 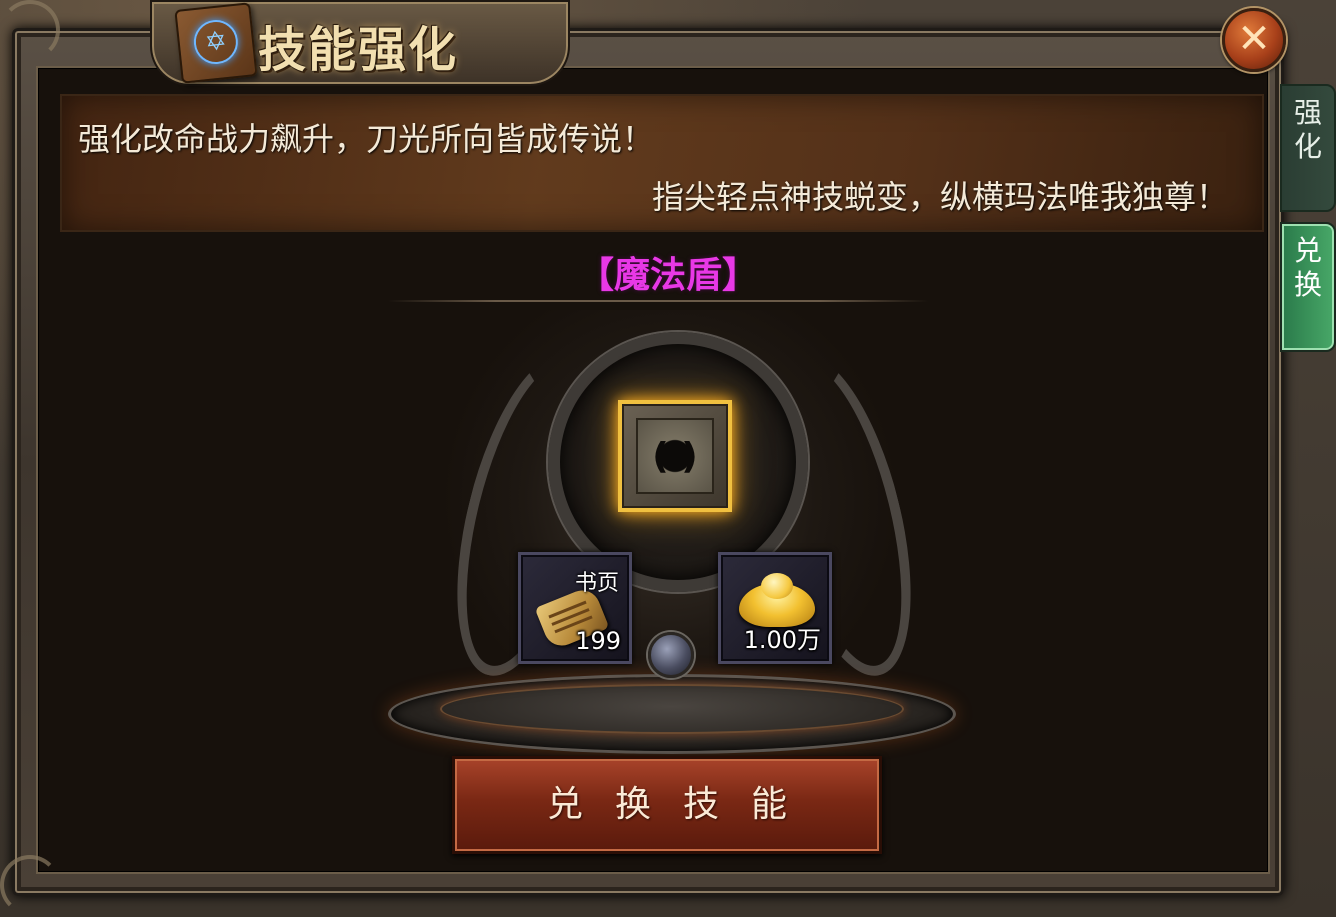 I want to click on cost-item-book-page: 书页 199, so click(x=575, y=608).